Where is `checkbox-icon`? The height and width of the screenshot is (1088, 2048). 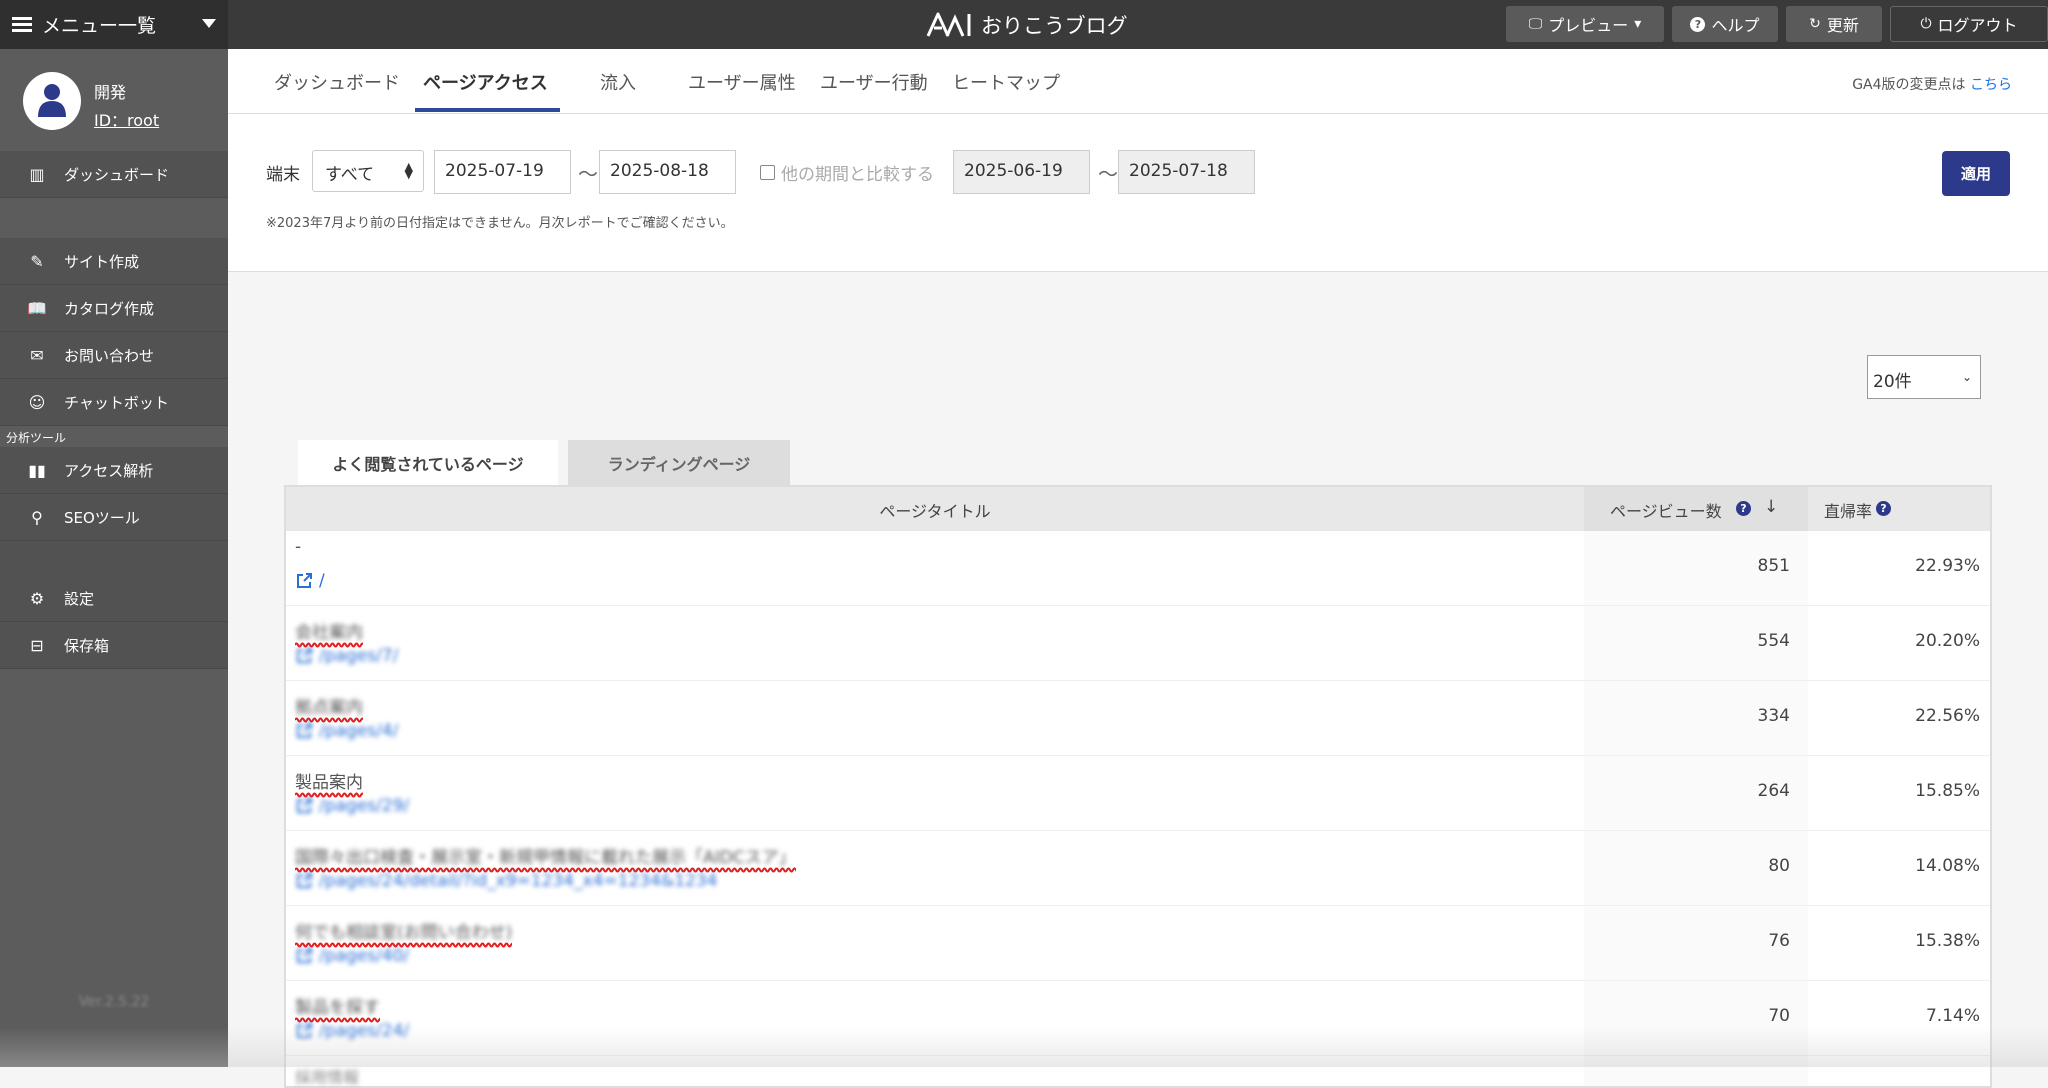 checkbox-icon is located at coordinates (767, 172).